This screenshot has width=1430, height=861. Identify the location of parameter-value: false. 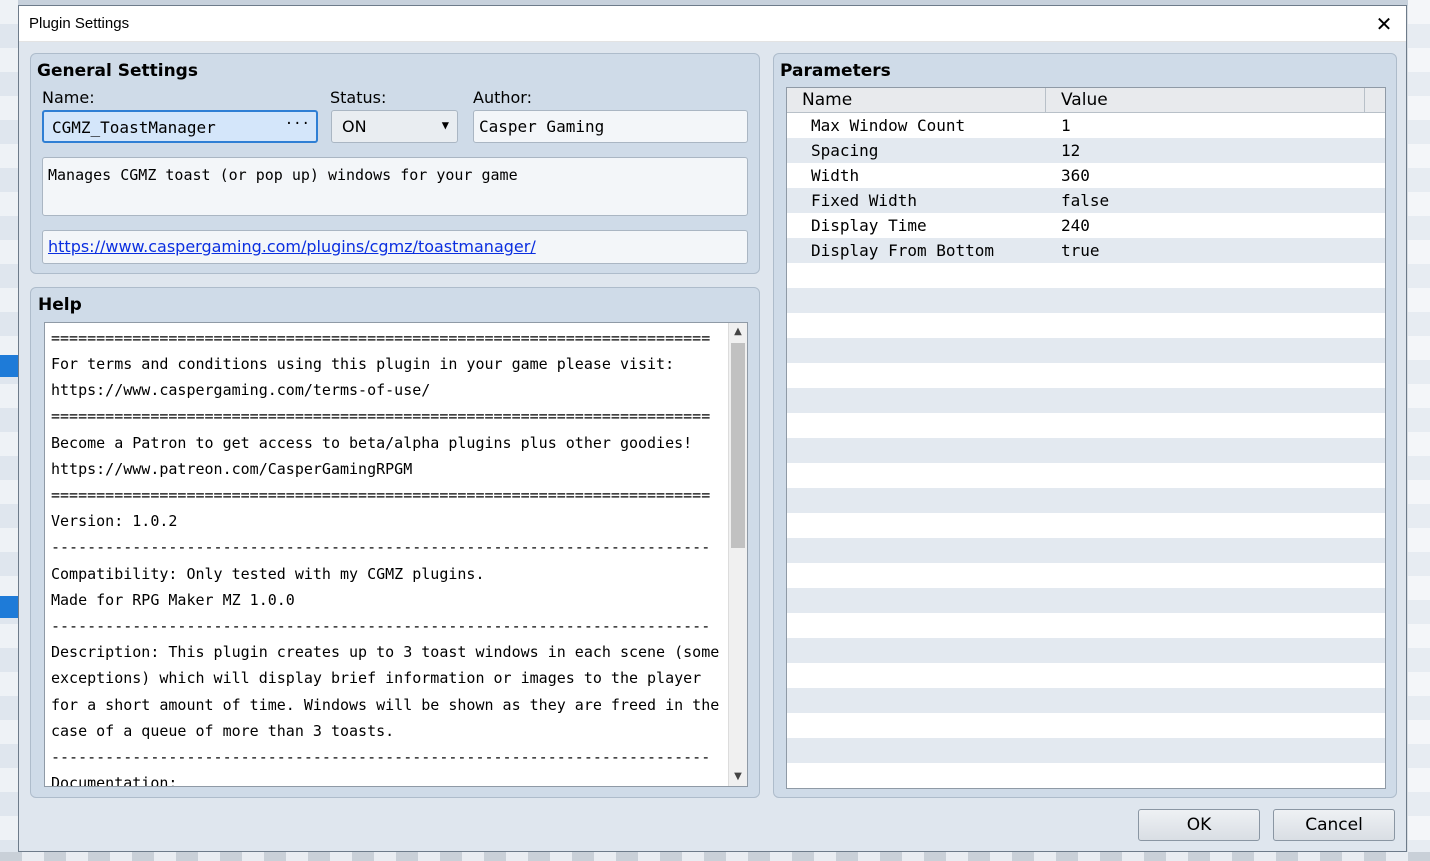
(1085, 200).